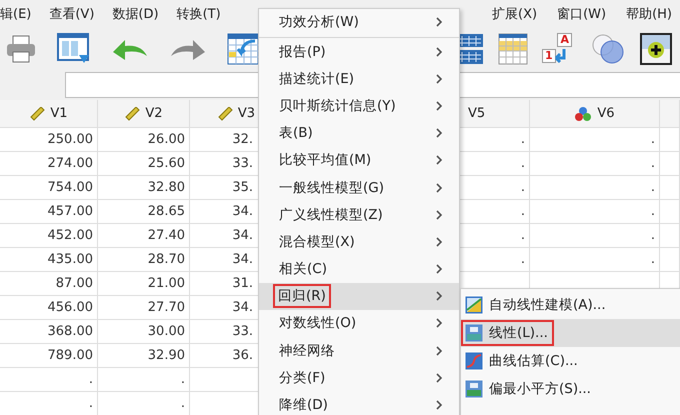  What do you see at coordinates (49, 260) in the screenshot?
I see `table-cell: 435.00` at bounding box center [49, 260].